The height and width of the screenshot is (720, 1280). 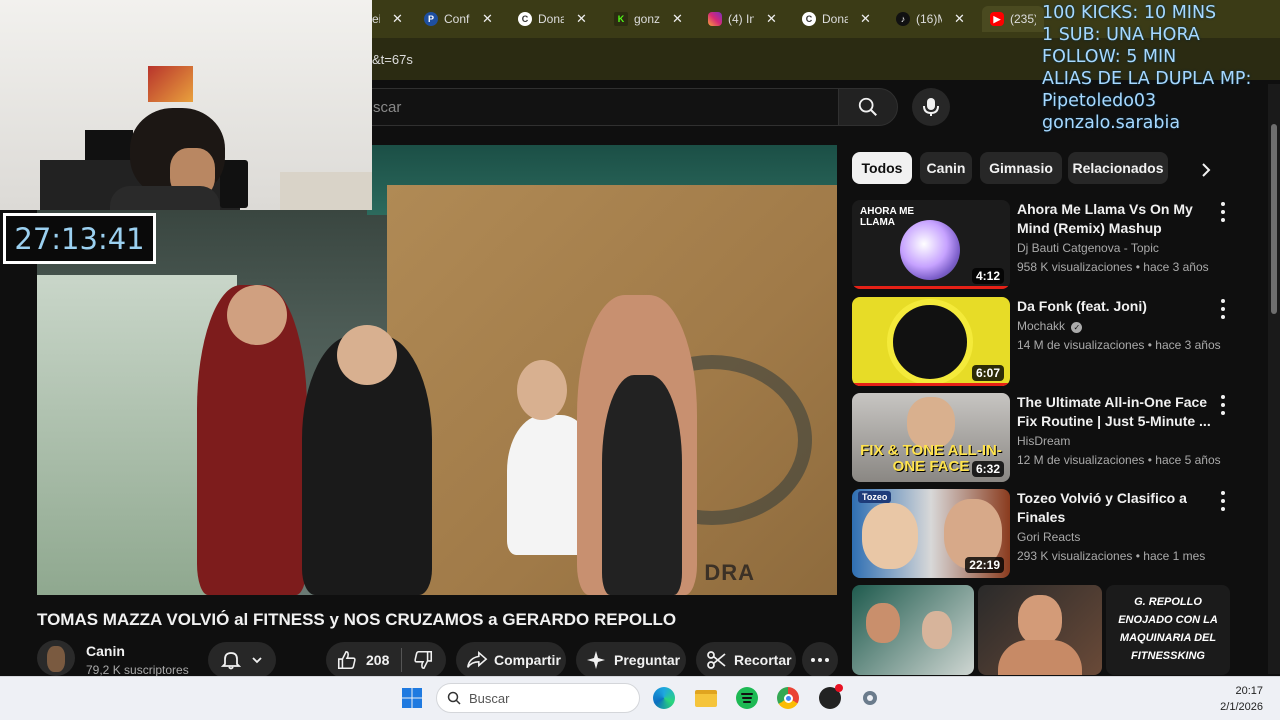 I want to click on wall-painting, so click(x=170, y=84).